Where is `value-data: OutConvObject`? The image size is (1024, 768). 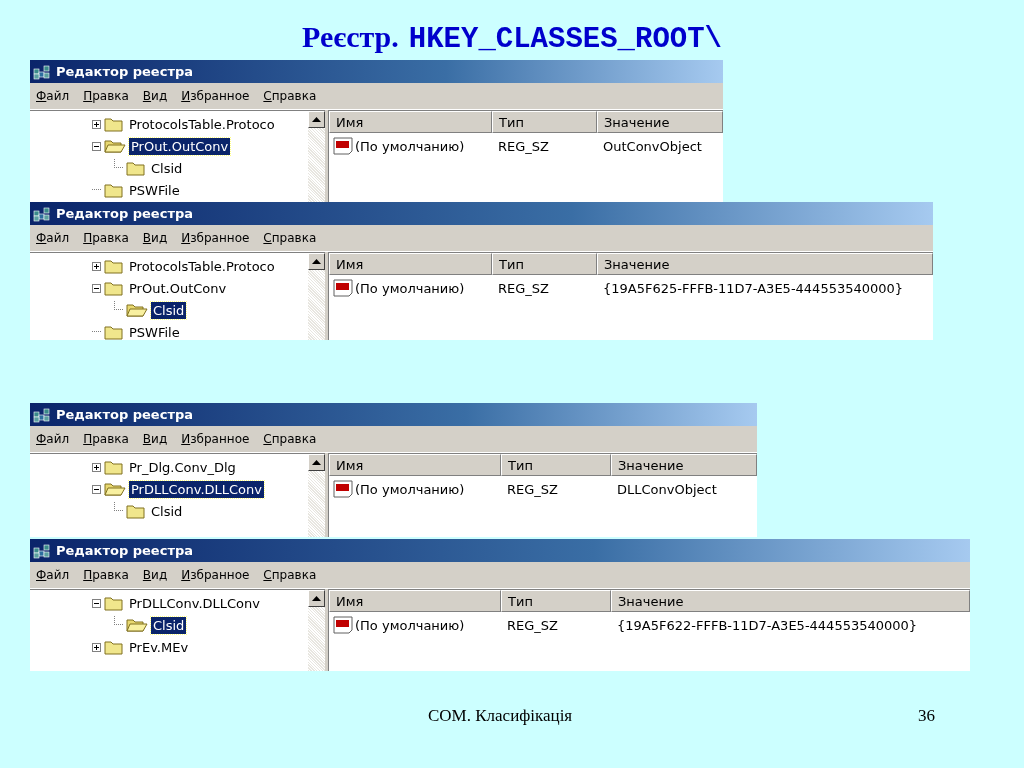
value-data: OutConvObject is located at coordinates (652, 146).